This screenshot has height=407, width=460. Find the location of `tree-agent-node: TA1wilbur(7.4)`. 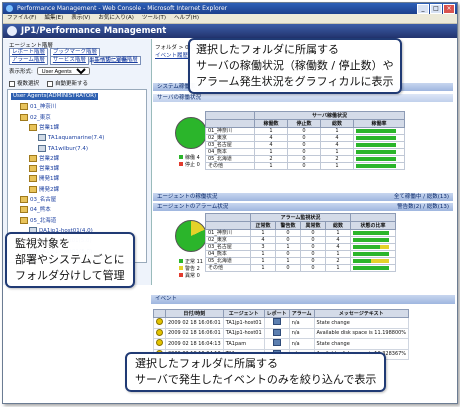

tree-agent-node: TA1wilbur(7.4) is located at coordinates (63, 148).